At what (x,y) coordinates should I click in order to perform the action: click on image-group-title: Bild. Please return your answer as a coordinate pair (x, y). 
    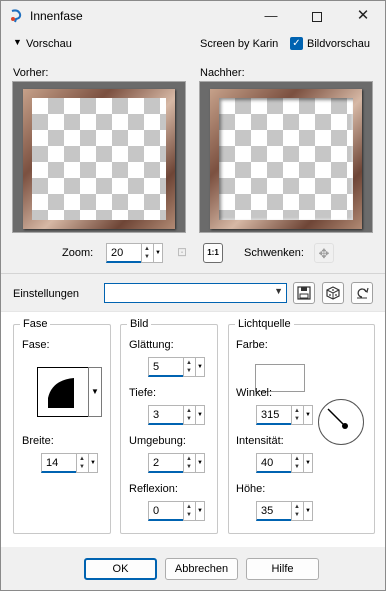
    Looking at the image, I should click on (139, 324).